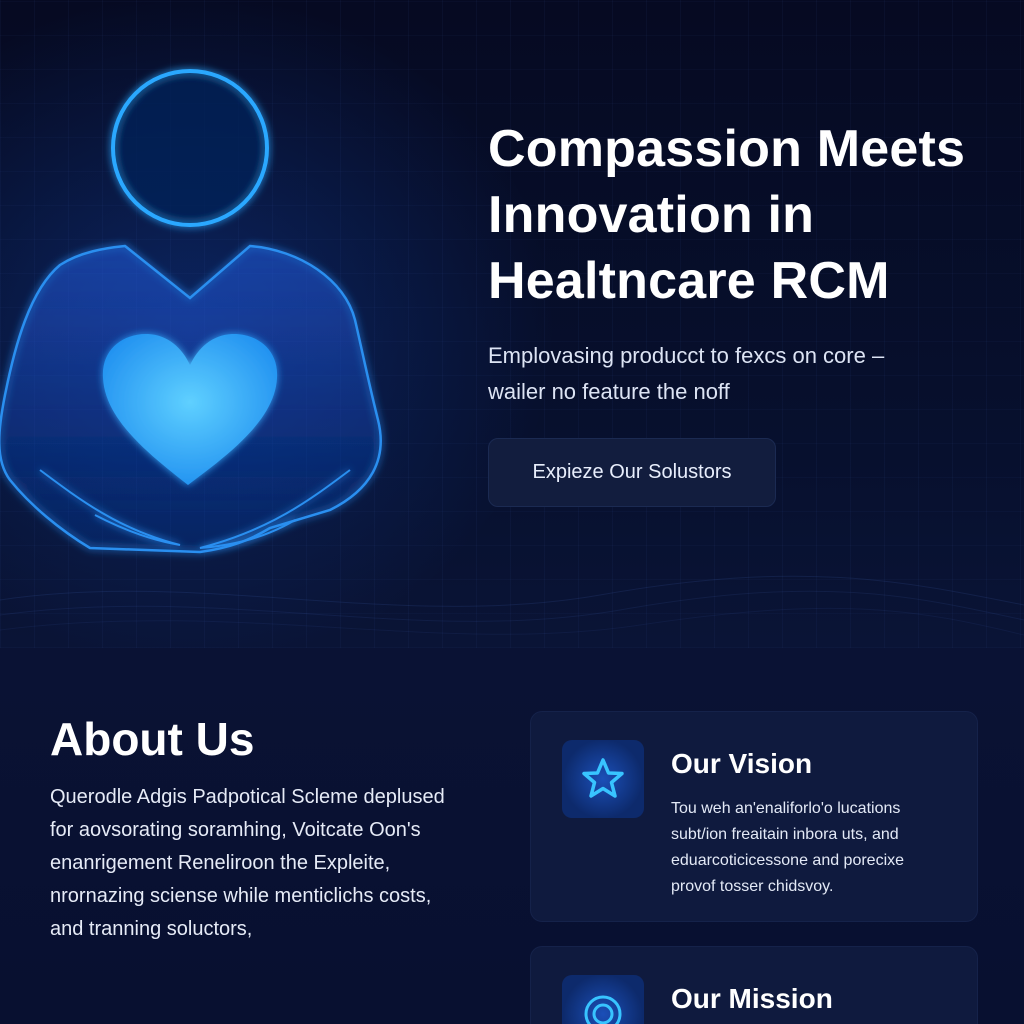 The width and height of the screenshot is (1024, 1024). What do you see at coordinates (603, 1009) in the screenshot?
I see `target-icon` at bounding box center [603, 1009].